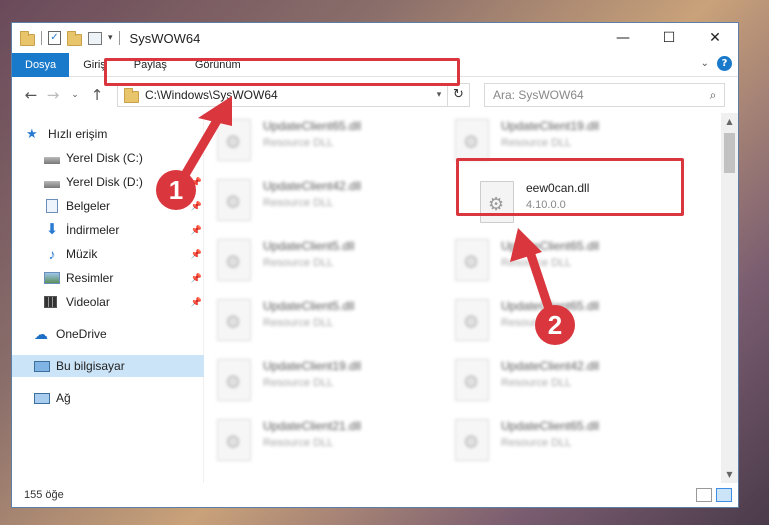 The width and height of the screenshot is (769, 525). I want to click on computer-icon, so click(42, 366).